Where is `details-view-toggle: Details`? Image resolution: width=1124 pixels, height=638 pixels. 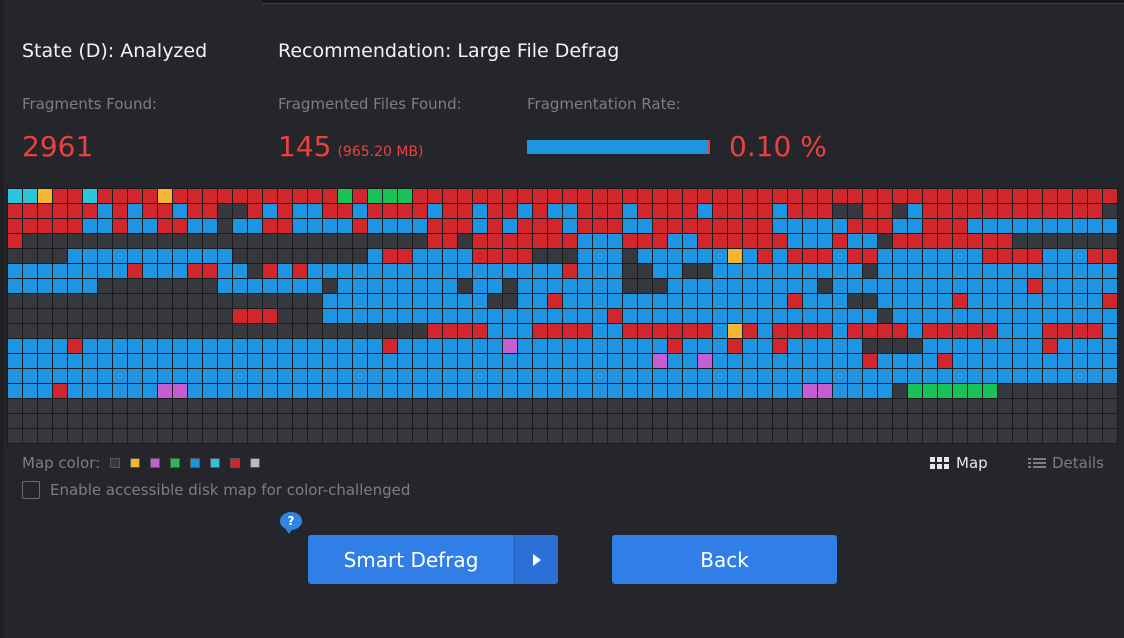
details-view-toggle: Details is located at coordinates (1066, 463).